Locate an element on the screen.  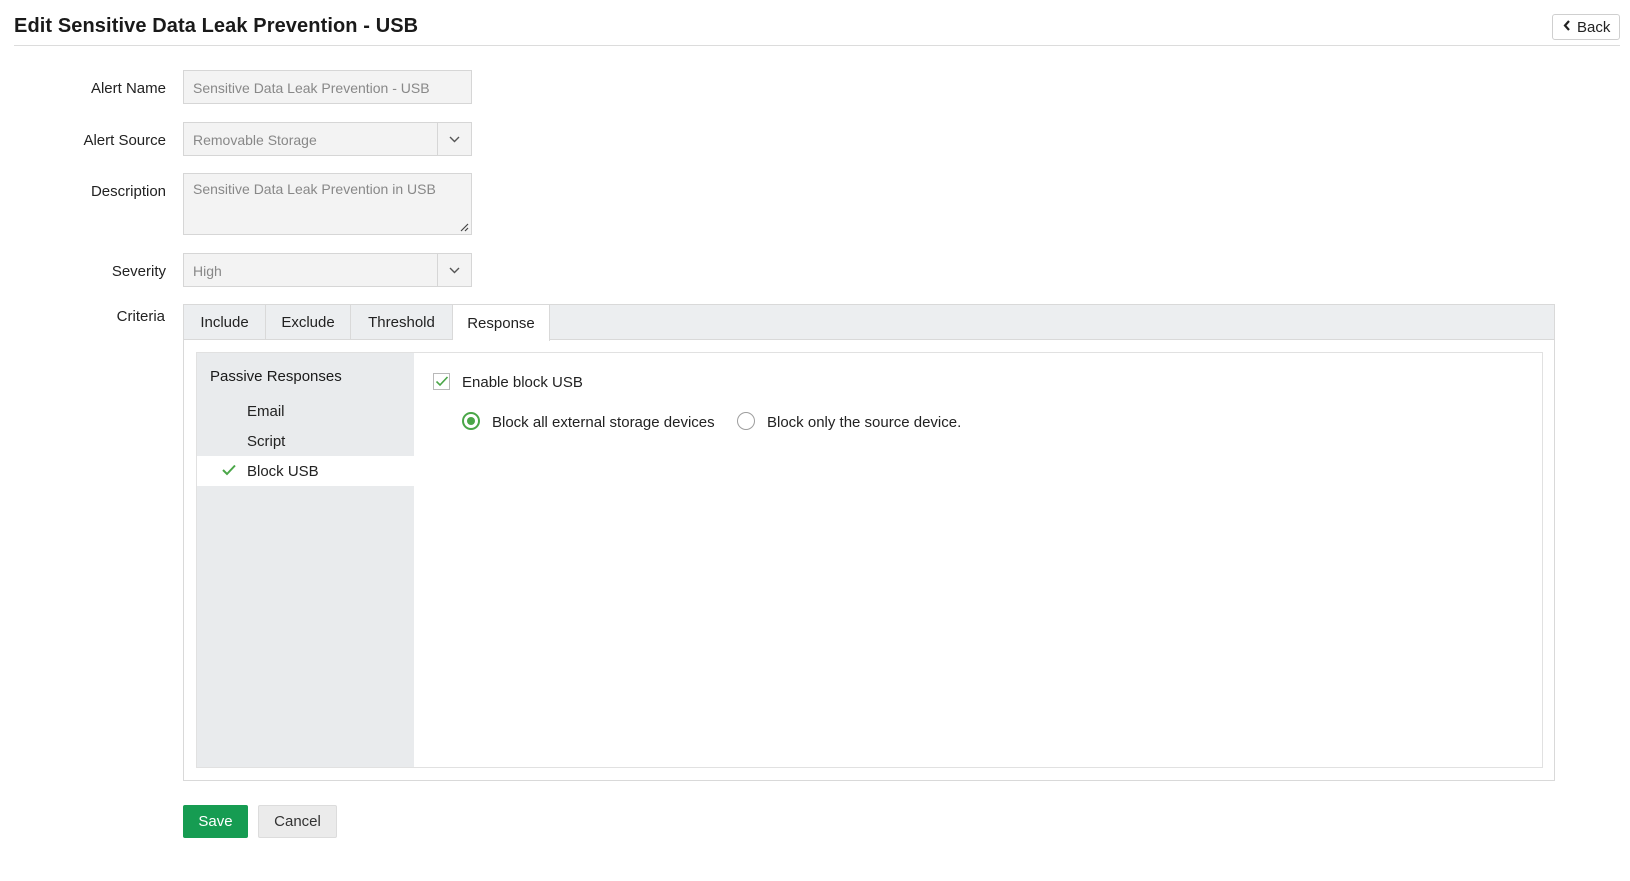
sidebar-item-label: Block USB is located at coordinates (283, 471).